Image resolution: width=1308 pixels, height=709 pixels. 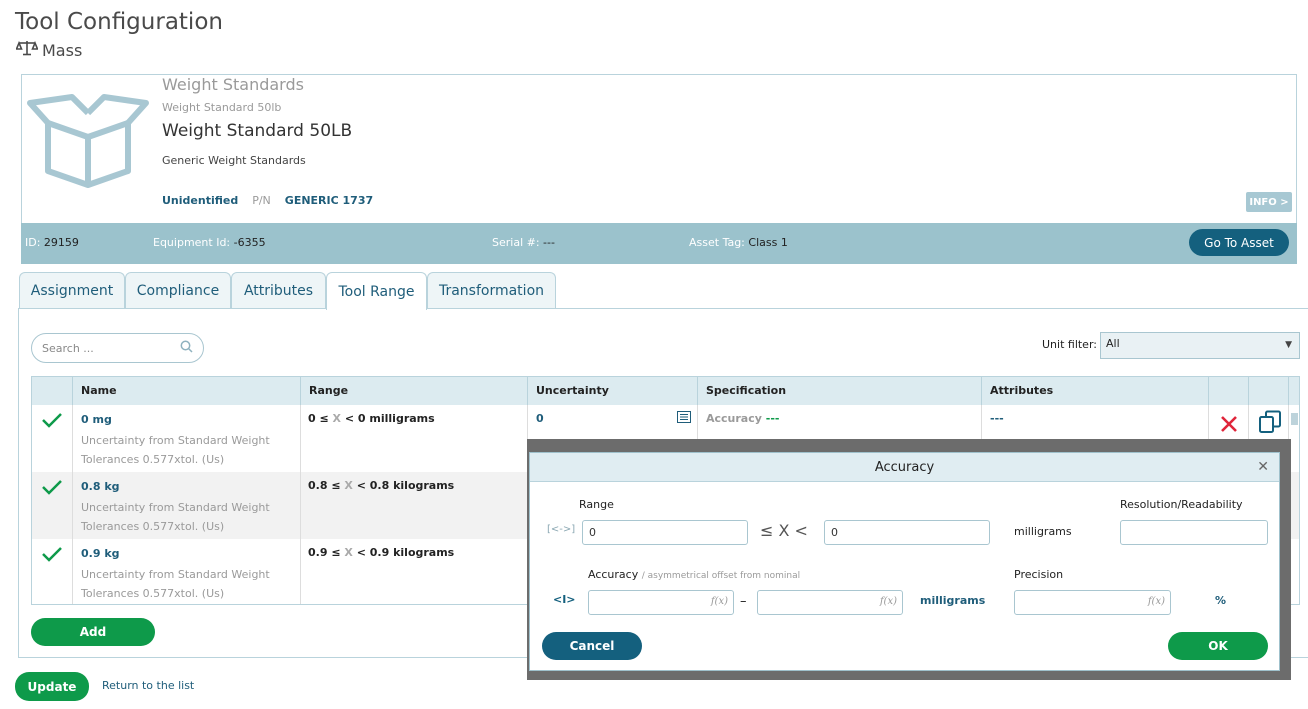 I want to click on info-button: INFO >, so click(x=1269, y=202).